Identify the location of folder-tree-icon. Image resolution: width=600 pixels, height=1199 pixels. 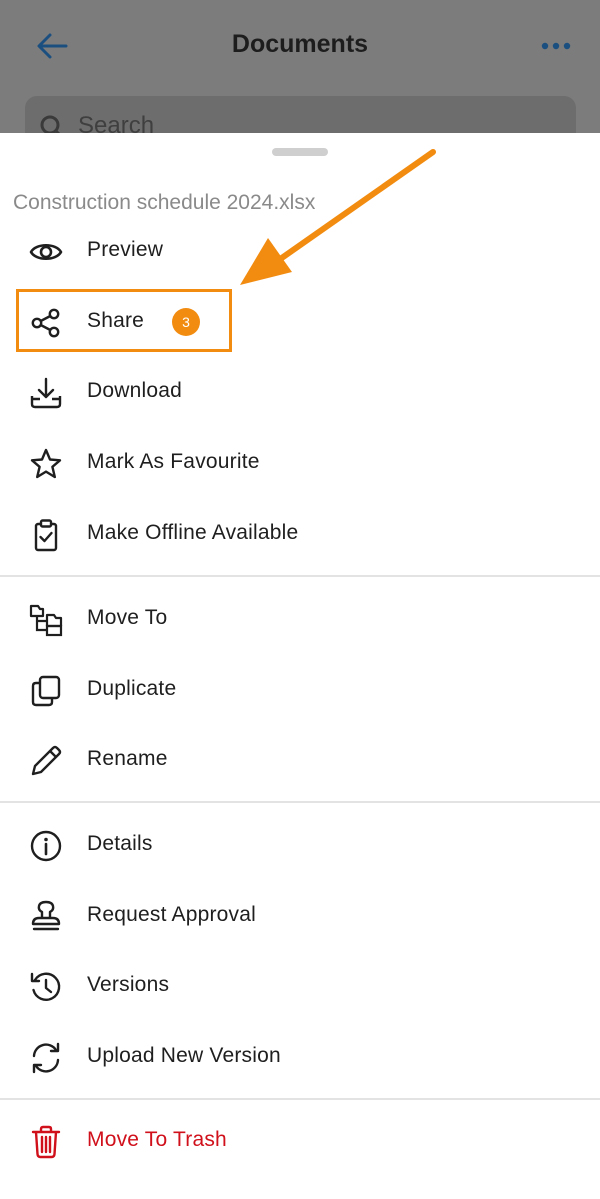
(46, 620).